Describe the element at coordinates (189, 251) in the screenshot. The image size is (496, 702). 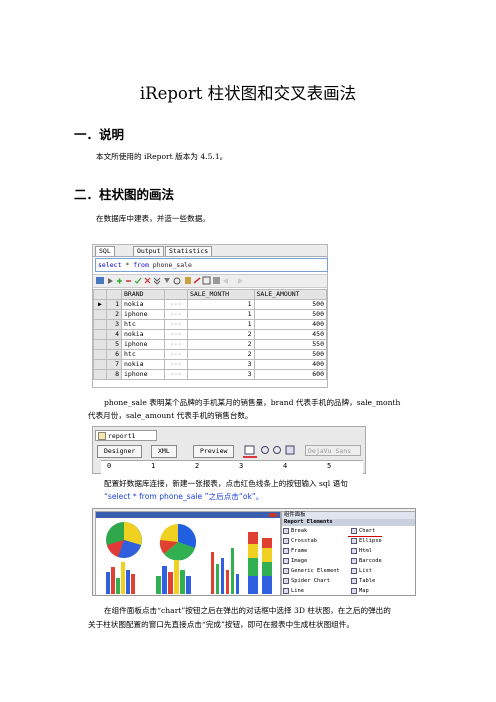
I see `tab-statistics: Statistics` at that location.